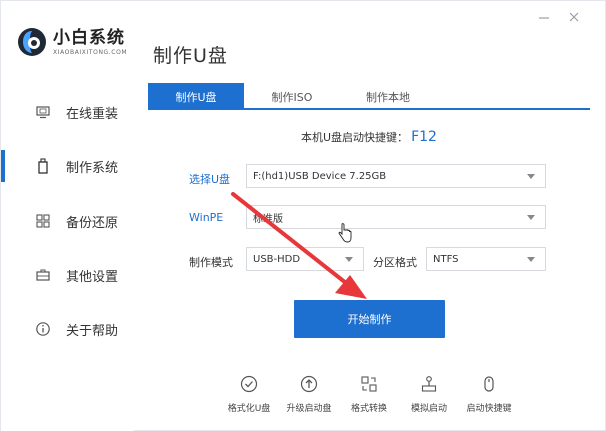 The height and width of the screenshot is (431, 606). I want to click on mode-select: USB-HDD, so click(305, 259).